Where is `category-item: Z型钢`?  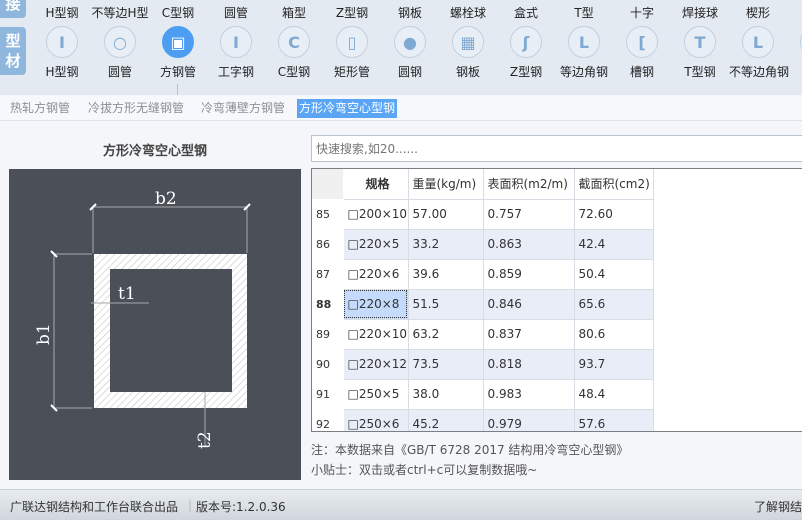 category-item: Z型钢 is located at coordinates (352, 12).